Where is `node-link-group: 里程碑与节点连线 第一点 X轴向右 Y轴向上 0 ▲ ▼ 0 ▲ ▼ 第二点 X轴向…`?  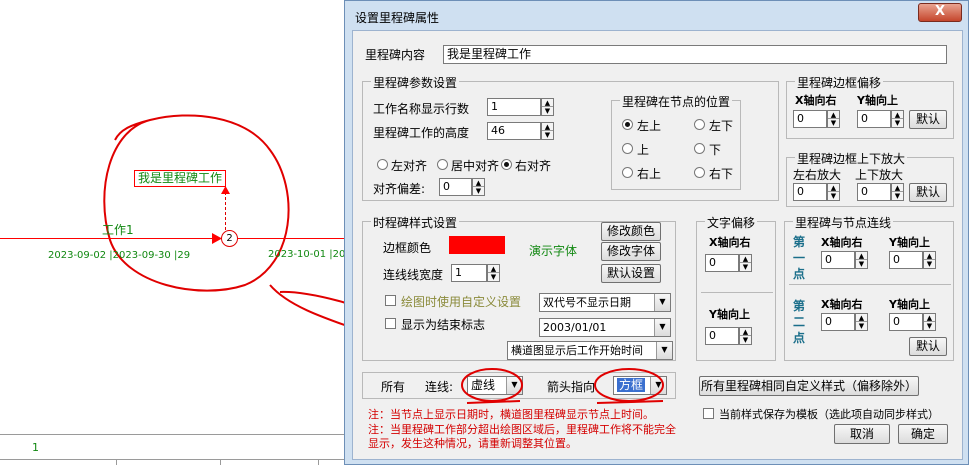
node-link-group: 里程碑与节点连线 第一点 X轴向右 Y轴向上 0 ▲ ▼ 0 ▲ ▼ 第二点 X轴向… is located at coordinates (869, 287).